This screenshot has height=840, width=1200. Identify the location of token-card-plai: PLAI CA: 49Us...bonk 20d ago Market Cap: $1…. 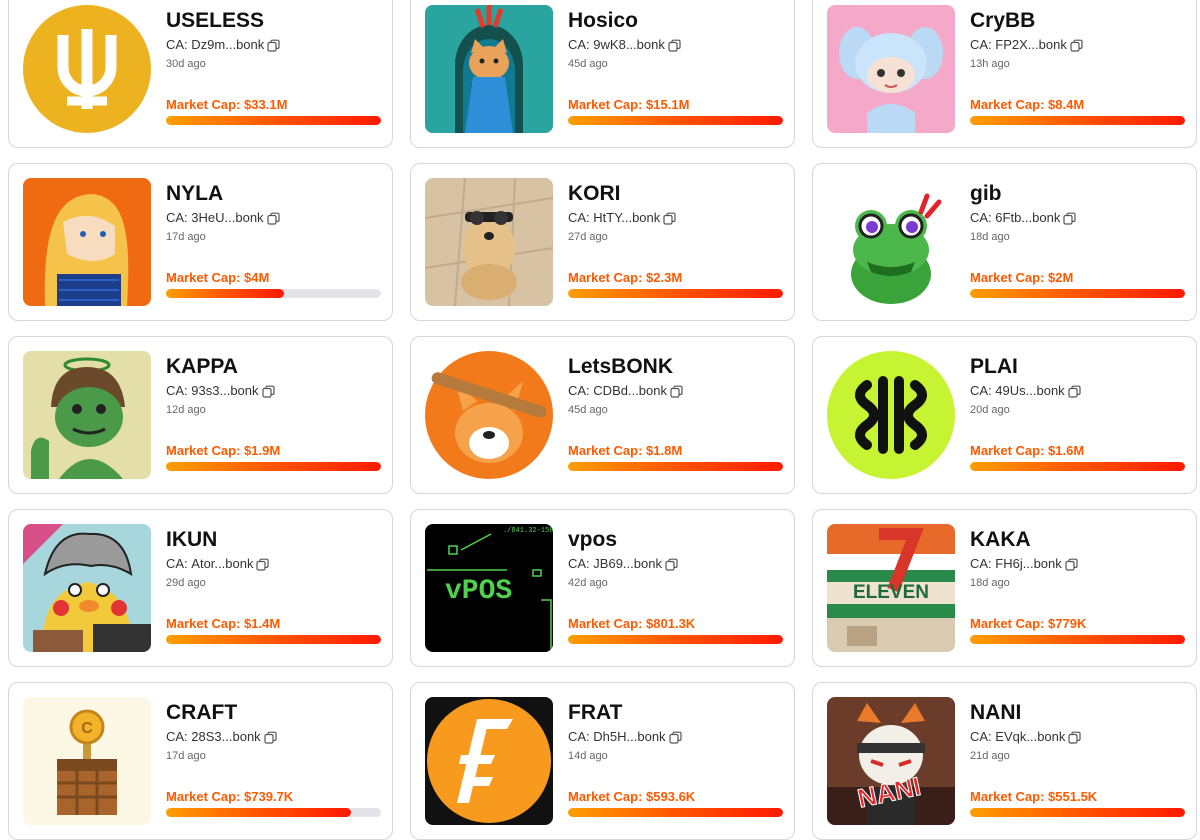
(1004, 415).